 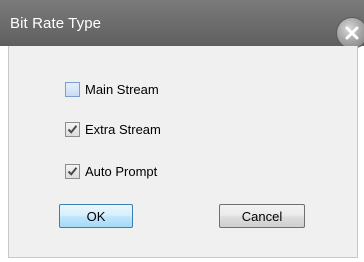 What do you see at coordinates (122, 89) in the screenshot?
I see `main-stream-label: Main Stream` at bounding box center [122, 89].